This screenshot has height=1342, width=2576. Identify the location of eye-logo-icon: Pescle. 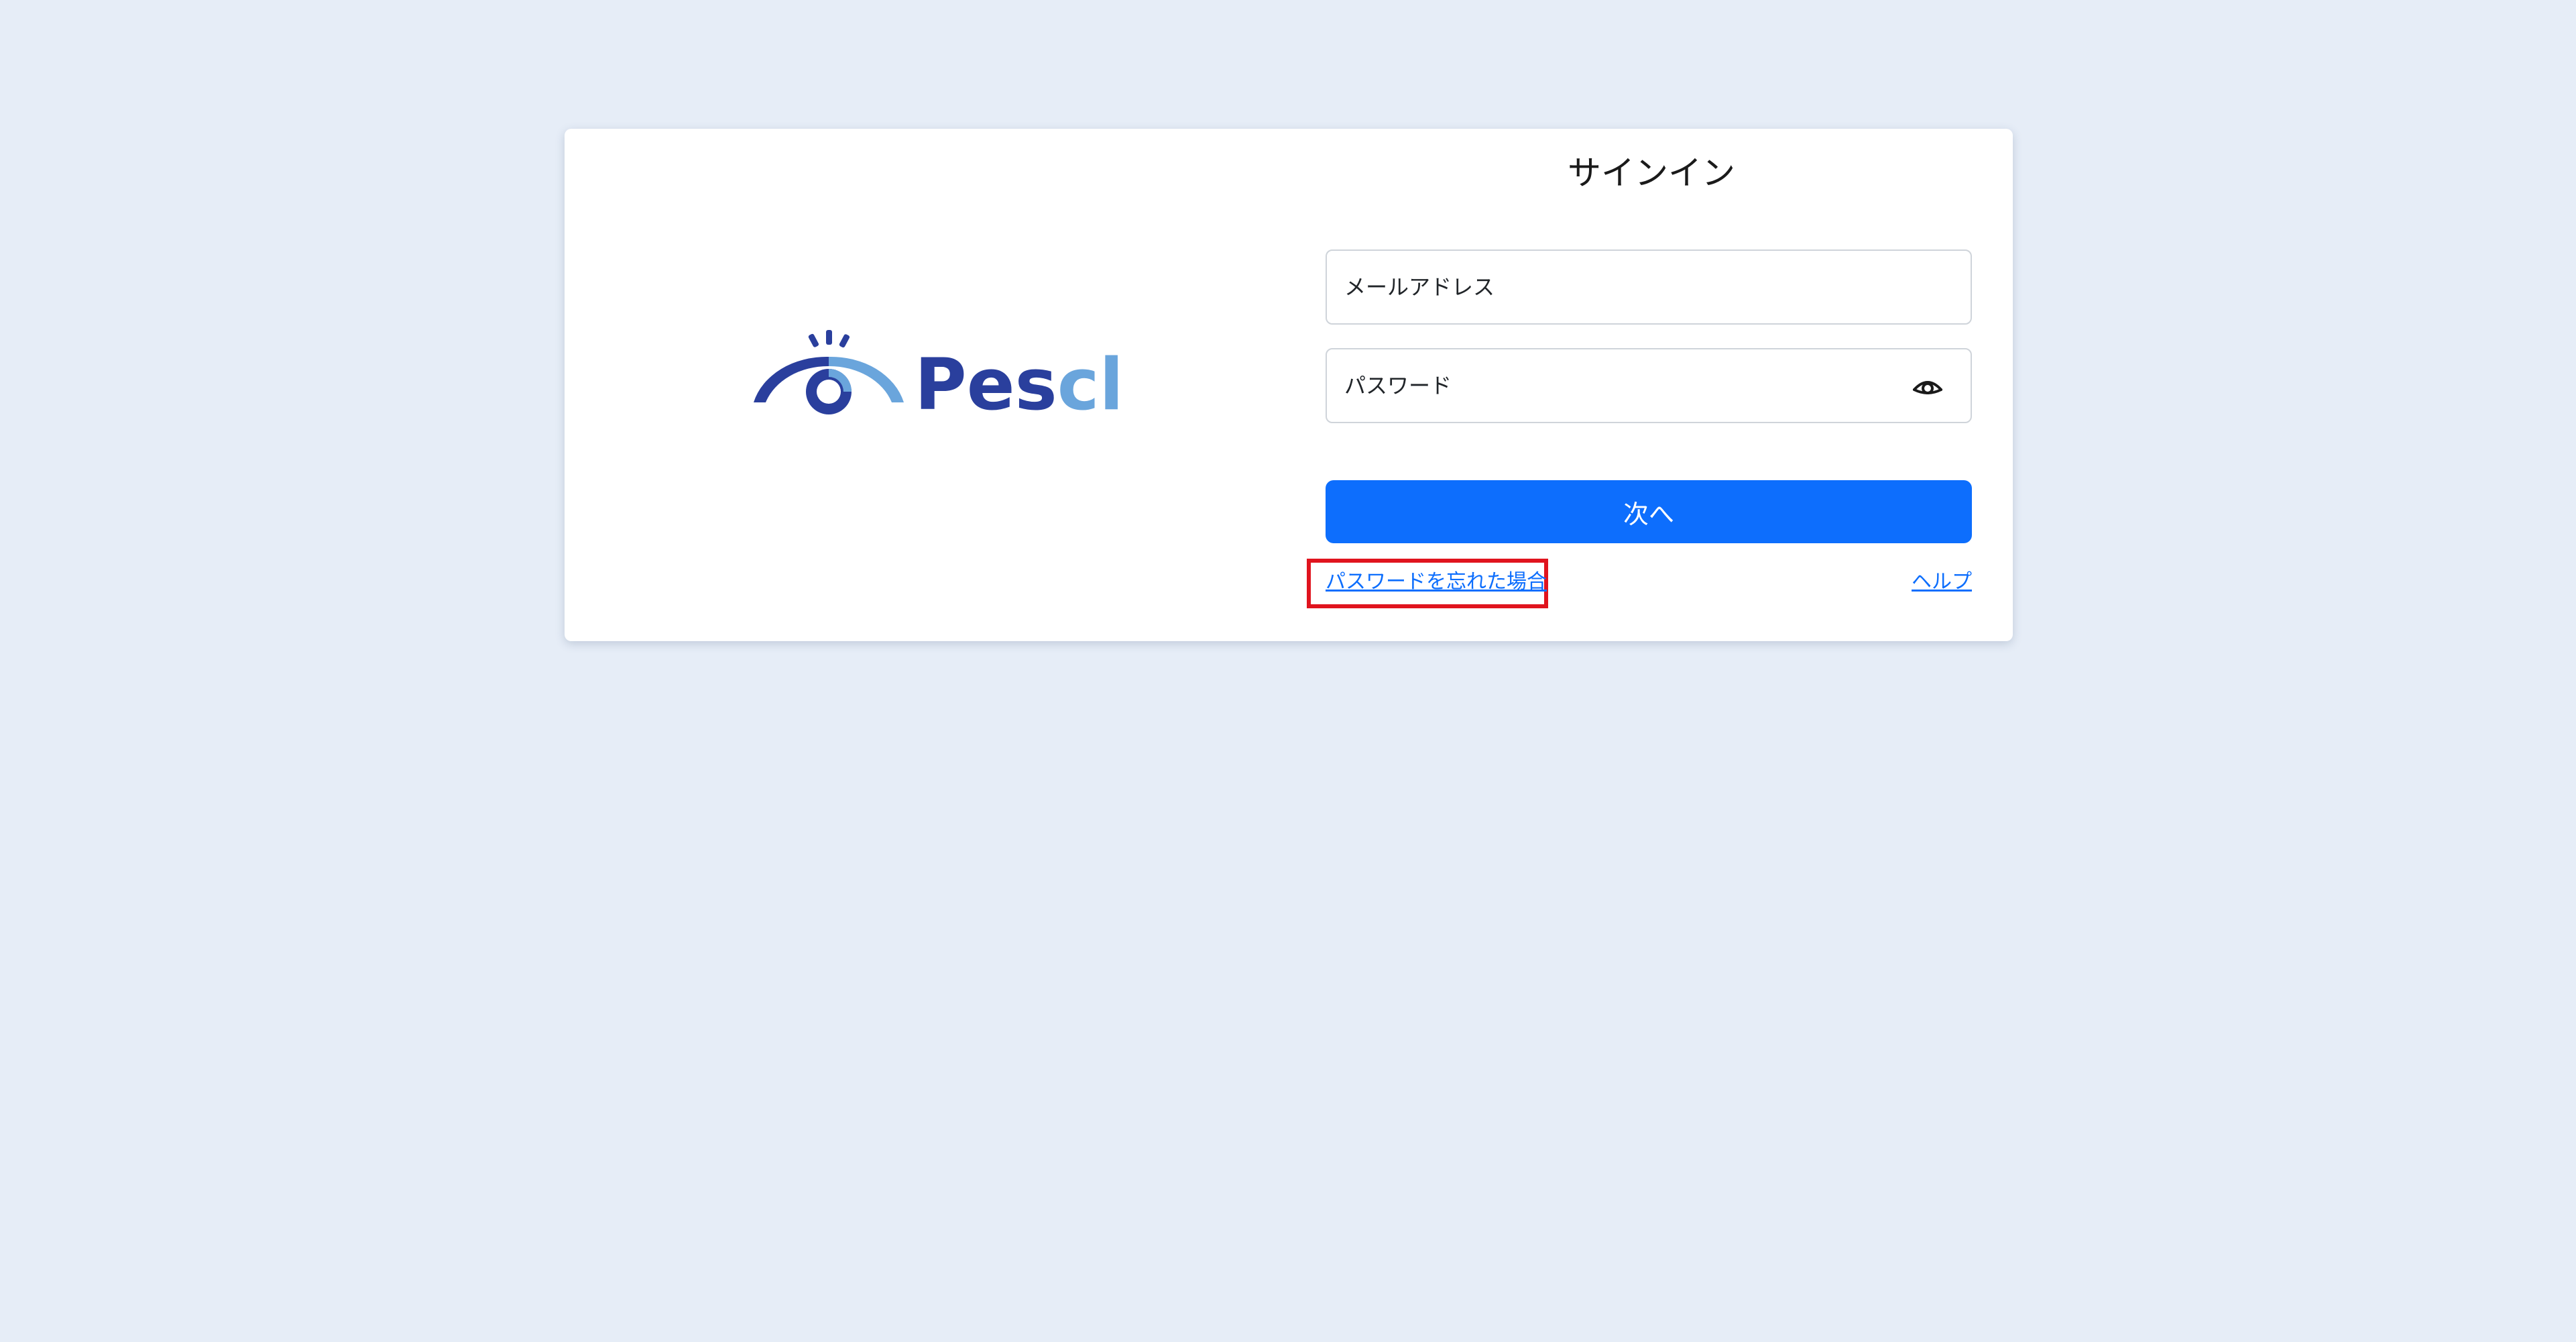
(937, 377).